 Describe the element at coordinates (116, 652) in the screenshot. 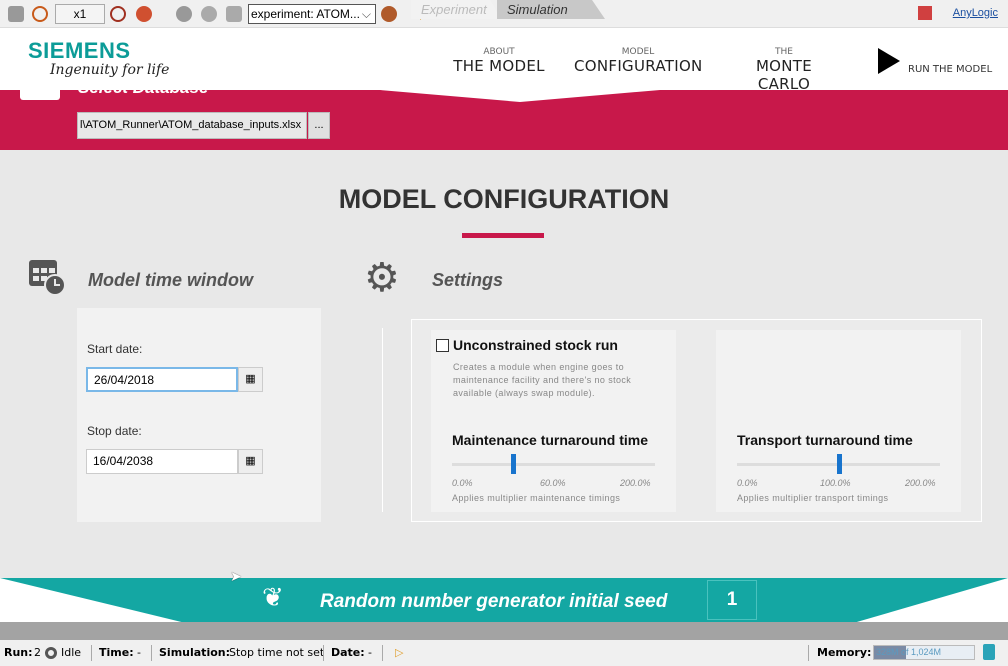

I see `time-label: Time:` at that location.